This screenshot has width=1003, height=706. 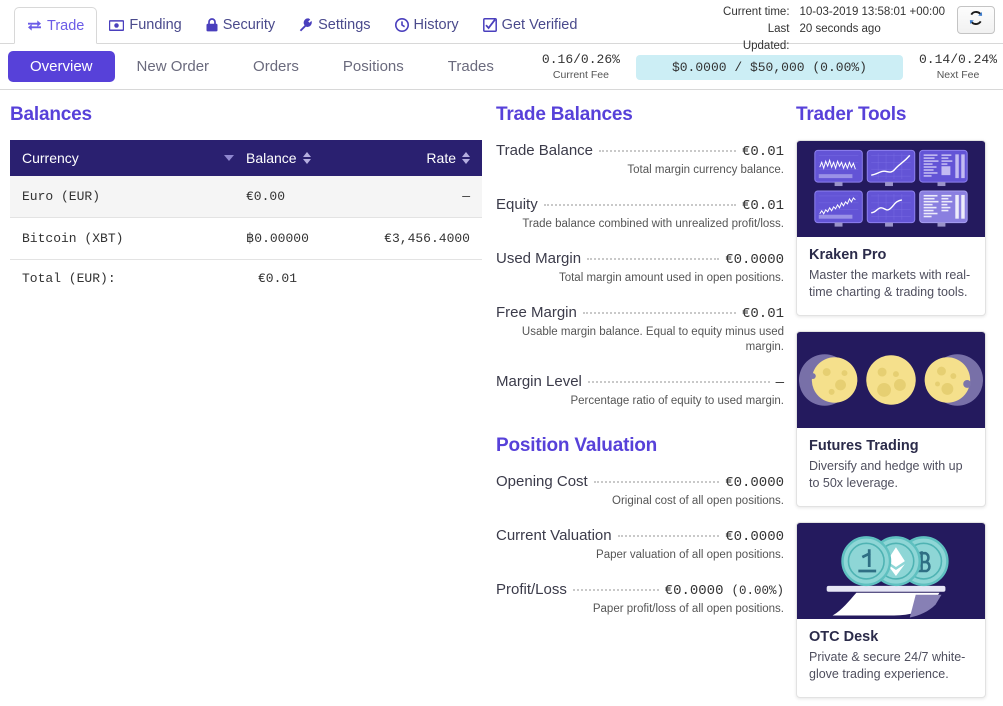 What do you see at coordinates (539, 381) in the screenshot?
I see `metric-label: Margin Level` at bounding box center [539, 381].